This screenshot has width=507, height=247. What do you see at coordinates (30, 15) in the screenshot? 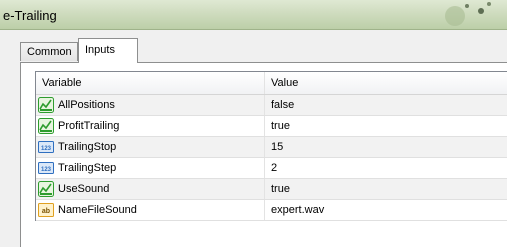
I see `window-title: e-Trailing` at bounding box center [30, 15].